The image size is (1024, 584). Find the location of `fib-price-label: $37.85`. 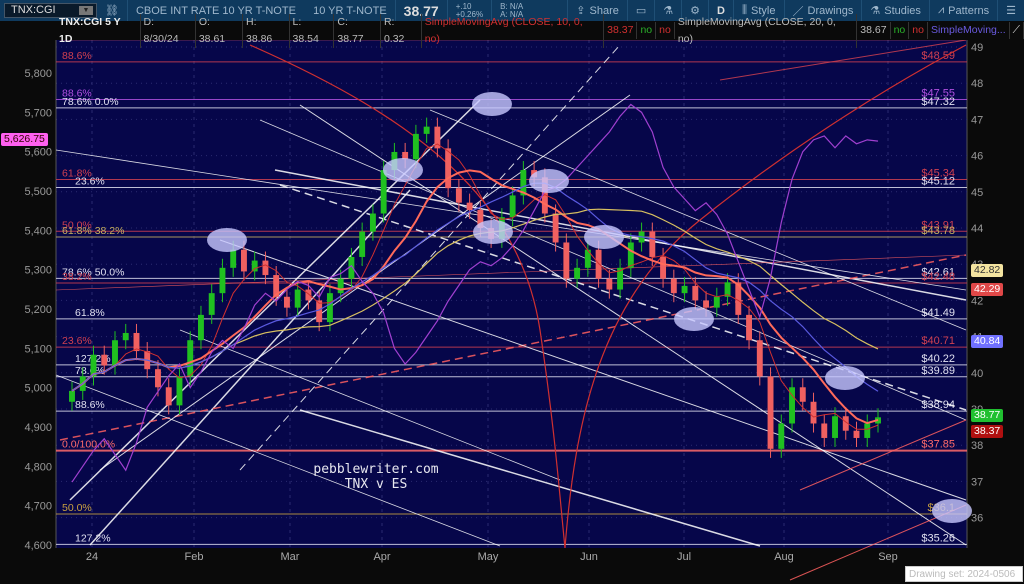

fib-price-label: $37.85 is located at coordinates (938, 445).